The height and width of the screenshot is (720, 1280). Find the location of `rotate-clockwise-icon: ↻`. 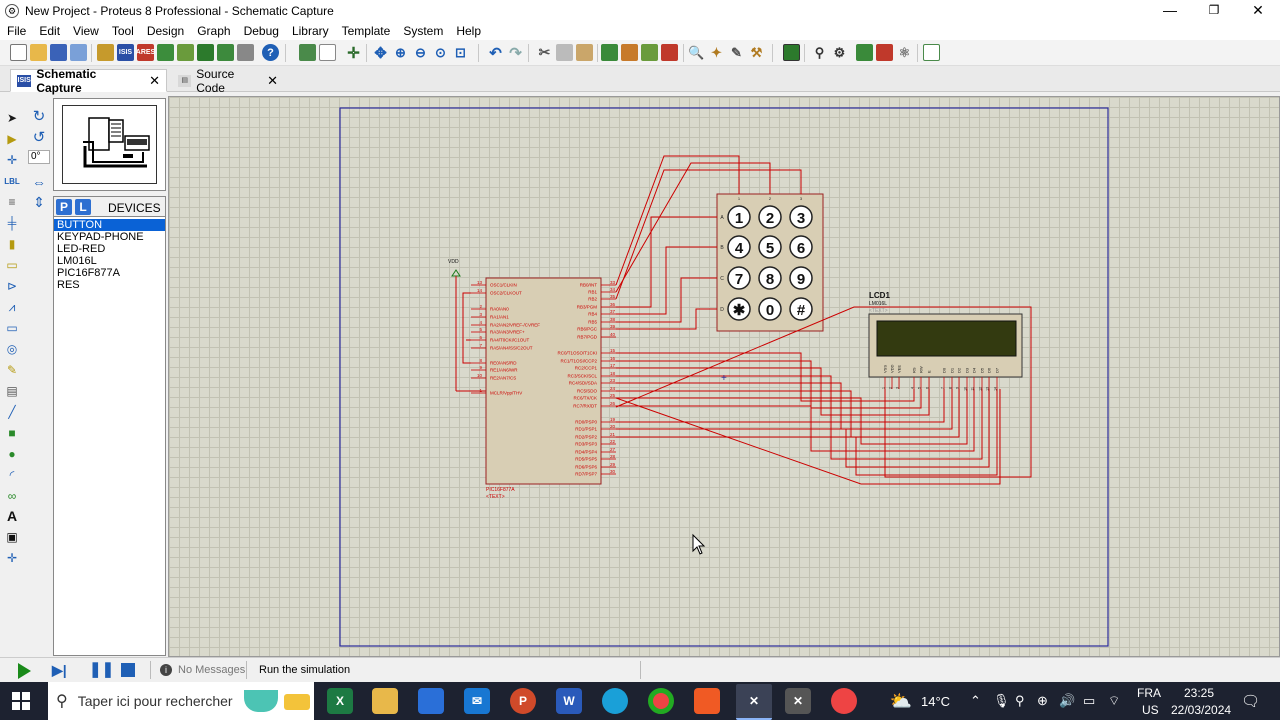

rotate-clockwise-icon: ↻ is located at coordinates (39, 116).